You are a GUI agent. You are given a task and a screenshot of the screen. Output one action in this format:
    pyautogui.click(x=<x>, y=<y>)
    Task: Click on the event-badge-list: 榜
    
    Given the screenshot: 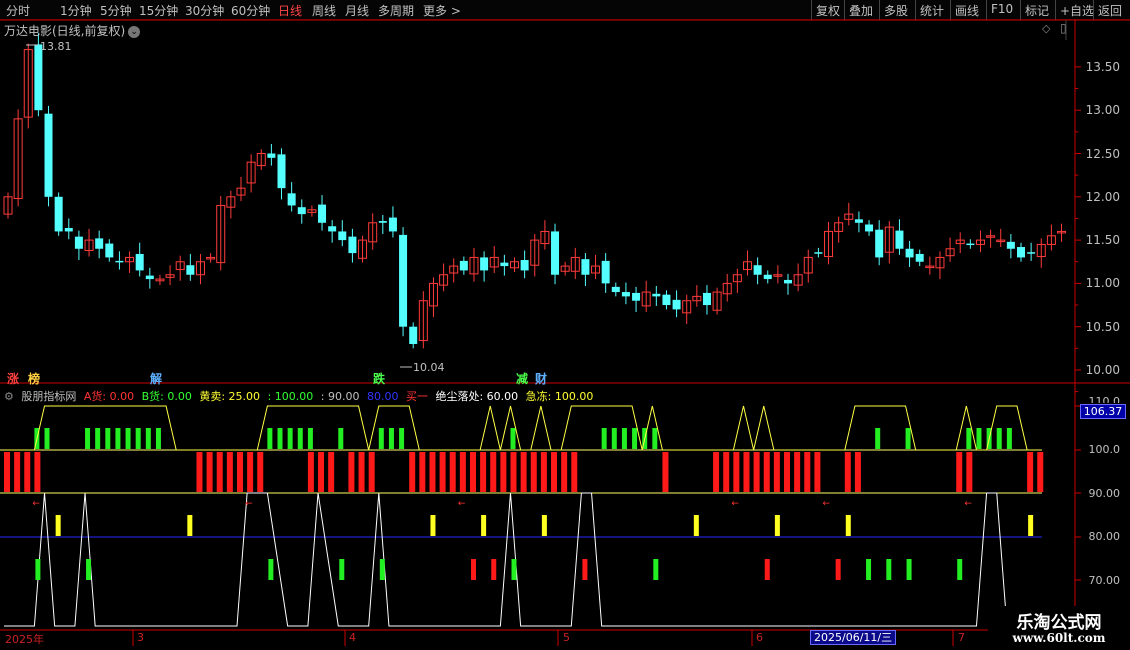 What is the action you would take?
    pyautogui.click(x=34, y=378)
    